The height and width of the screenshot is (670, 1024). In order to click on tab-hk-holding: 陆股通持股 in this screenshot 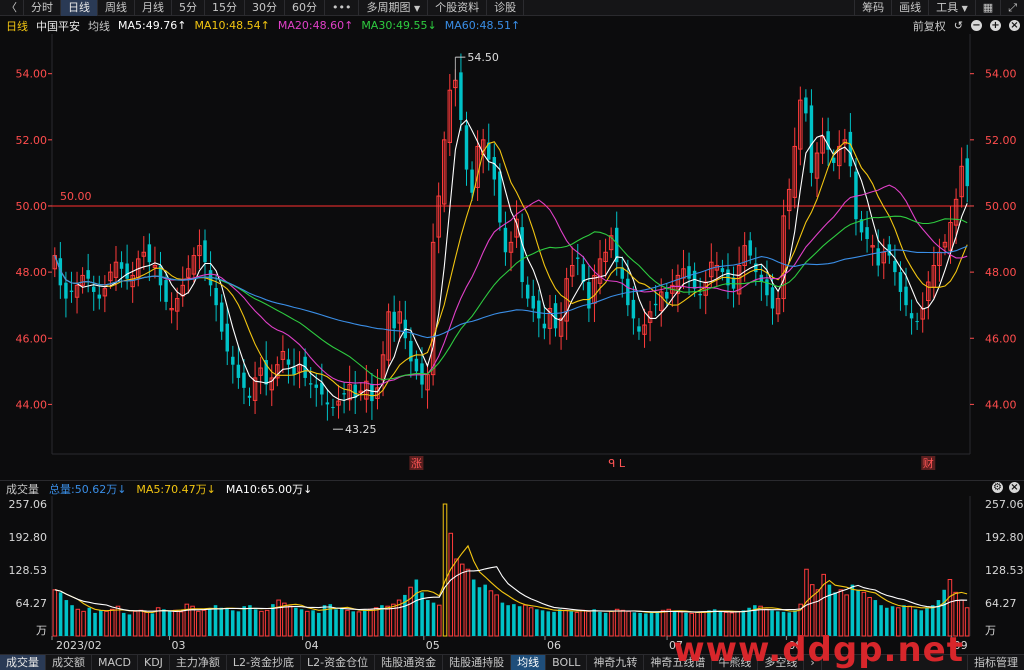, I will do `click(477, 662)`.